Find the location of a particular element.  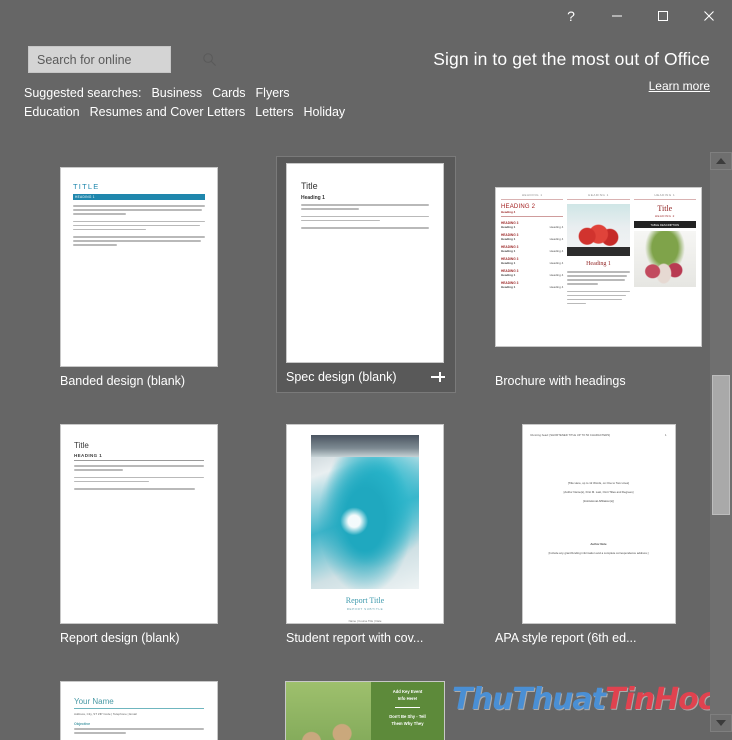

template-name: Brochure with headings is located at coordinates (560, 381).